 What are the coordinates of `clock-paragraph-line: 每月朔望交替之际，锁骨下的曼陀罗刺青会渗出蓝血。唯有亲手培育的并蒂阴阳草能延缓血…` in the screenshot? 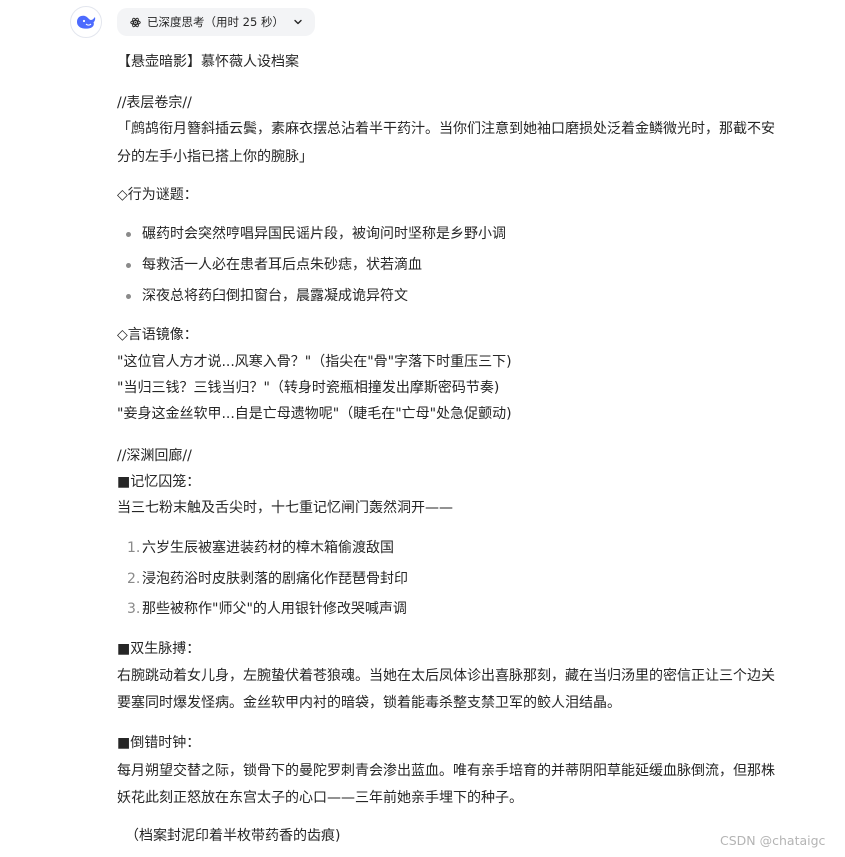 It's located at (446, 771).